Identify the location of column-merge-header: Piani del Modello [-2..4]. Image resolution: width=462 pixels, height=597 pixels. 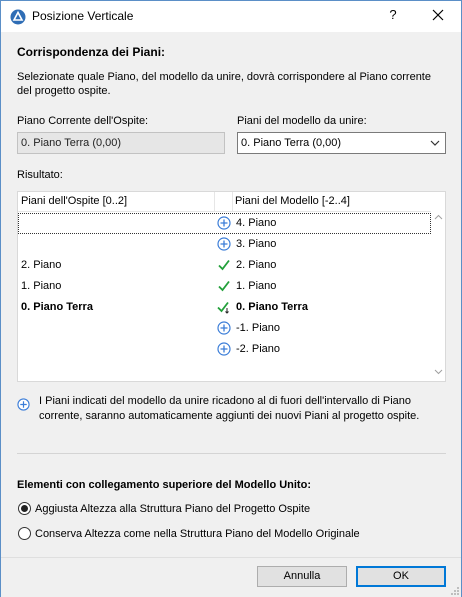
(292, 201).